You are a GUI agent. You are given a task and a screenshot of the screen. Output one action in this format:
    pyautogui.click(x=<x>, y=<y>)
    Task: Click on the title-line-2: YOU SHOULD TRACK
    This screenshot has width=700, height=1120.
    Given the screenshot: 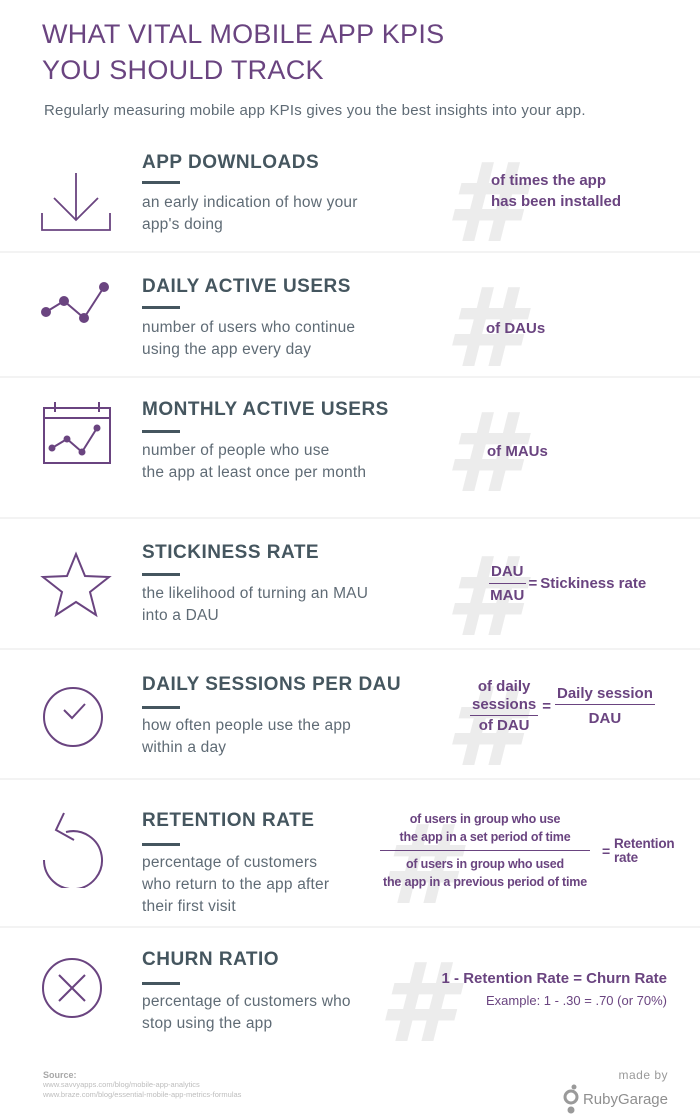 What is the action you would take?
    pyautogui.click(x=183, y=70)
    